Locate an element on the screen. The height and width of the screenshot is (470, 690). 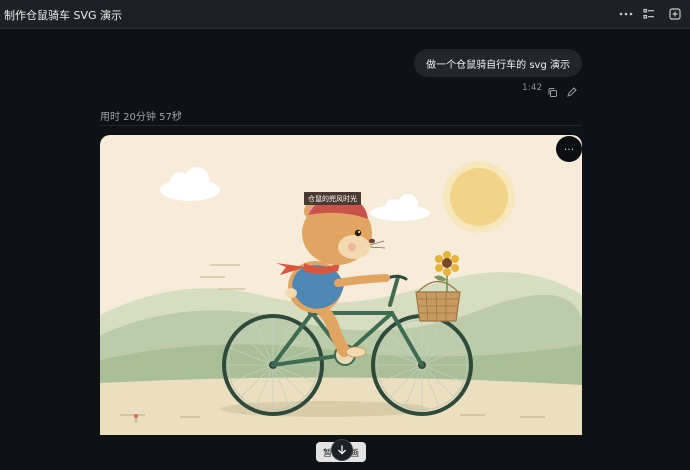
checklist-icon is located at coordinates (649, 14).